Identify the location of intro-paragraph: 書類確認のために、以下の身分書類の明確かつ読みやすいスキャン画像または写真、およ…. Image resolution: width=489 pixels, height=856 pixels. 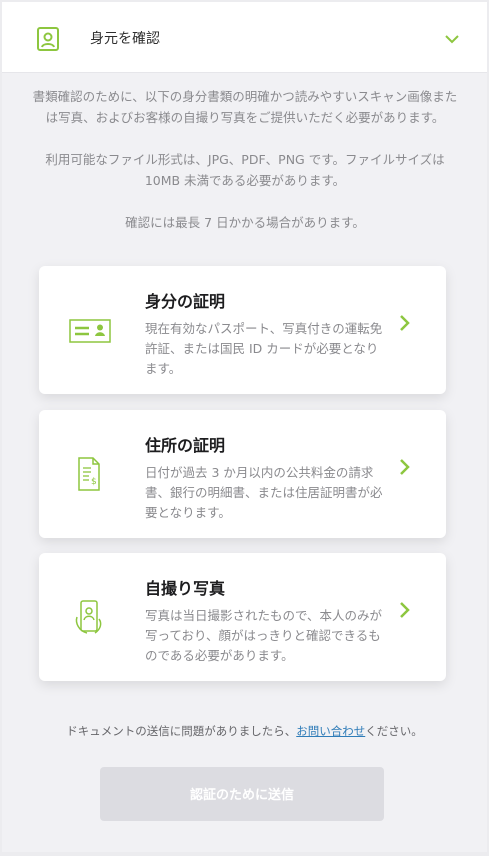
(245, 107).